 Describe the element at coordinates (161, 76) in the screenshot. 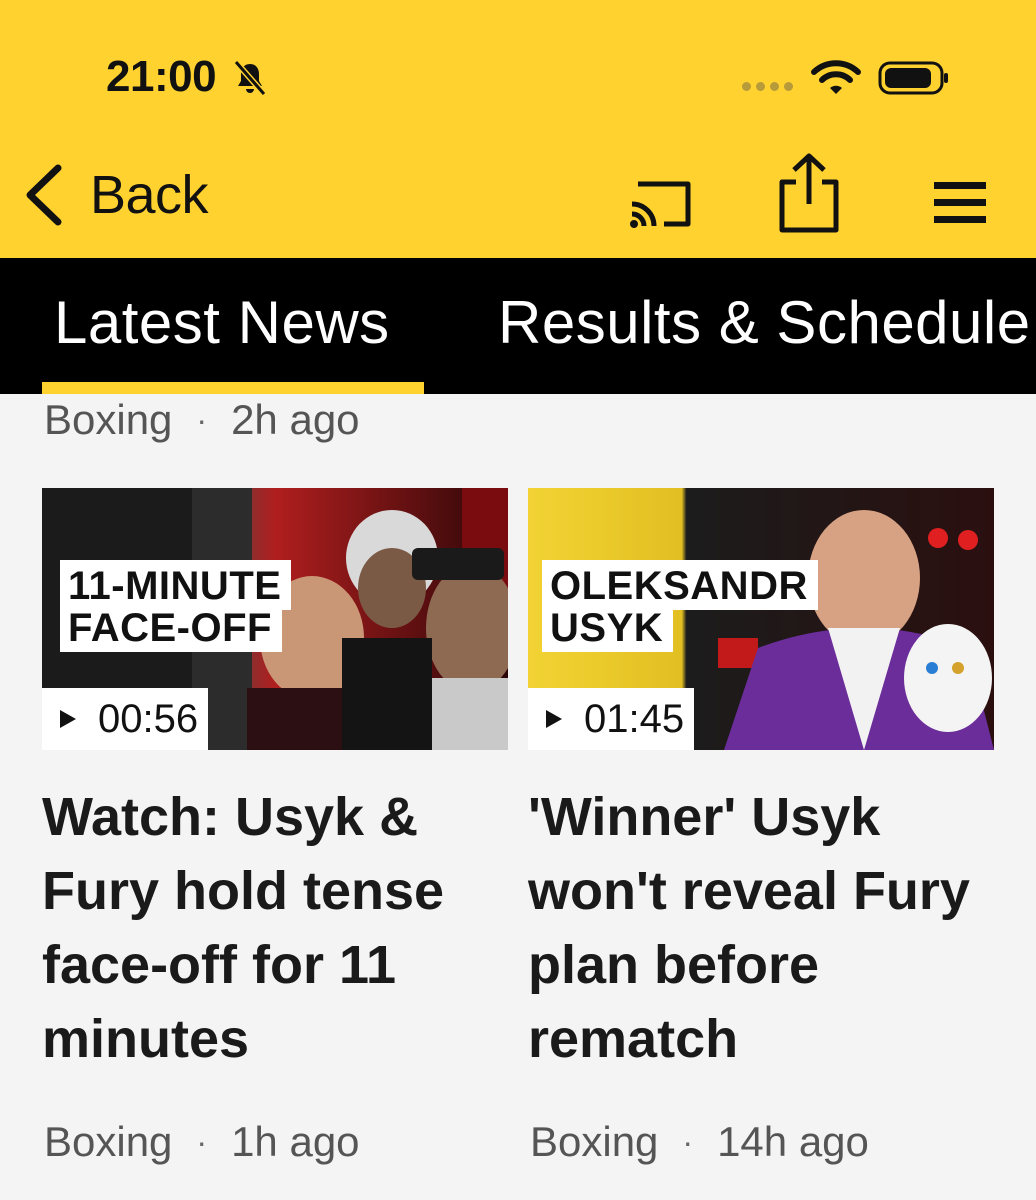

I see `status-time: 21:00` at that location.